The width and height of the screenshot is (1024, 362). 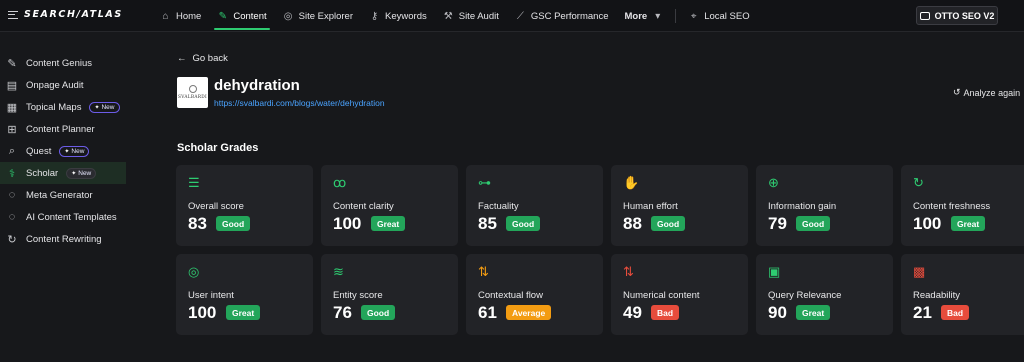 I want to click on nav-home: ⌂ Home, so click(x=180, y=16).